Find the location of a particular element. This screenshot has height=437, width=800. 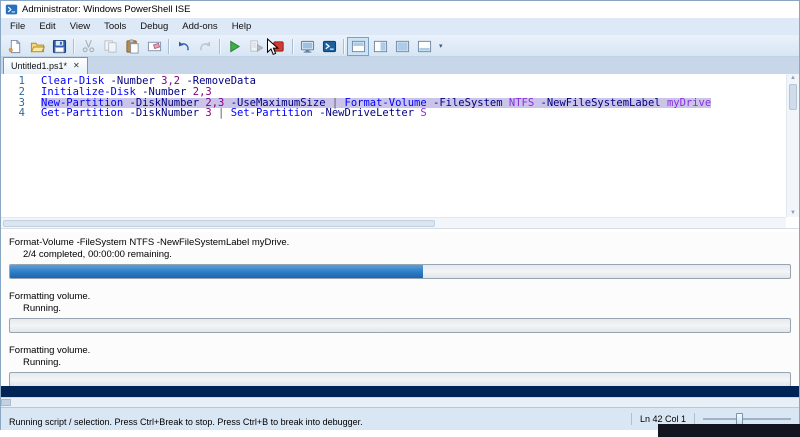

start-powershell-button is located at coordinates (329, 46).